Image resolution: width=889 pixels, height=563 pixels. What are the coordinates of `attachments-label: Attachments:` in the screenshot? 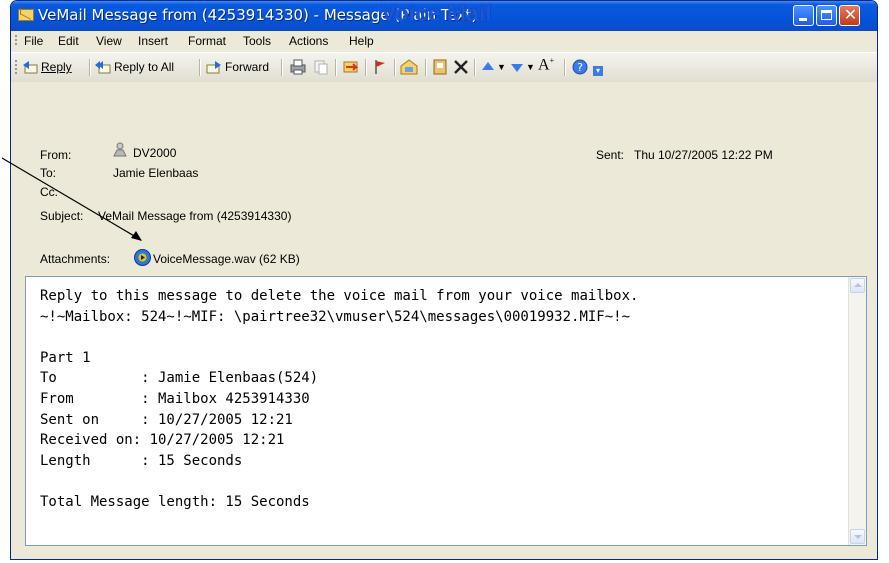 It's located at (75, 259).